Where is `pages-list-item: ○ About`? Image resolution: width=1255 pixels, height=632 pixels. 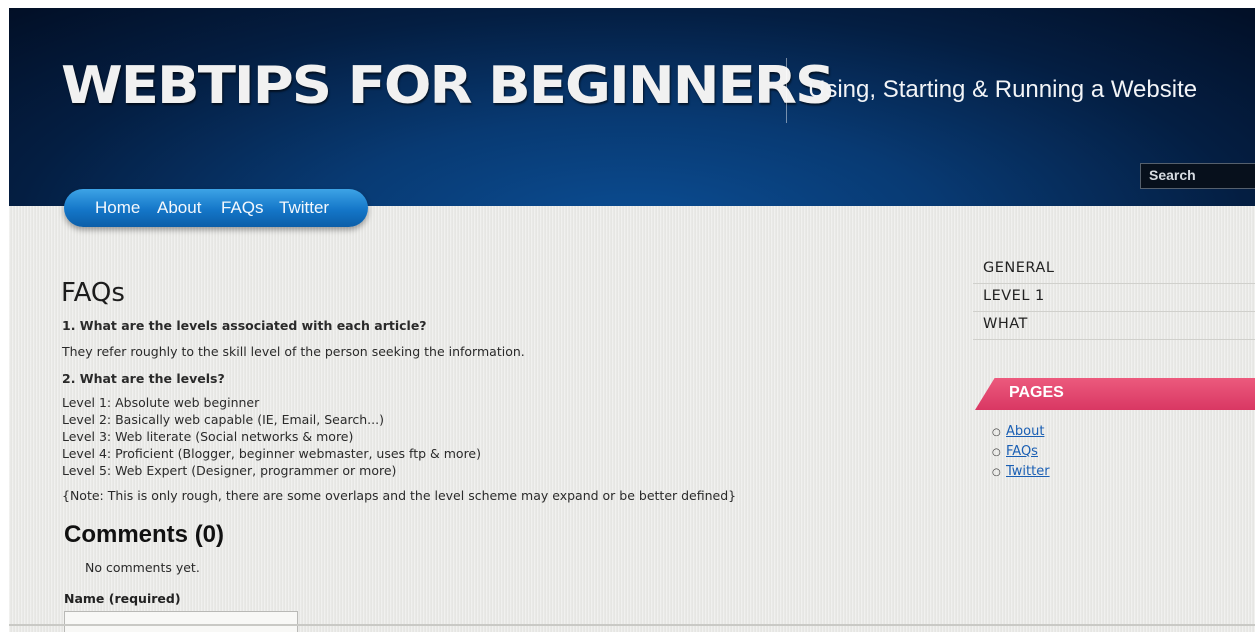 pages-list-item: ○ About is located at coordinates (1021, 434).